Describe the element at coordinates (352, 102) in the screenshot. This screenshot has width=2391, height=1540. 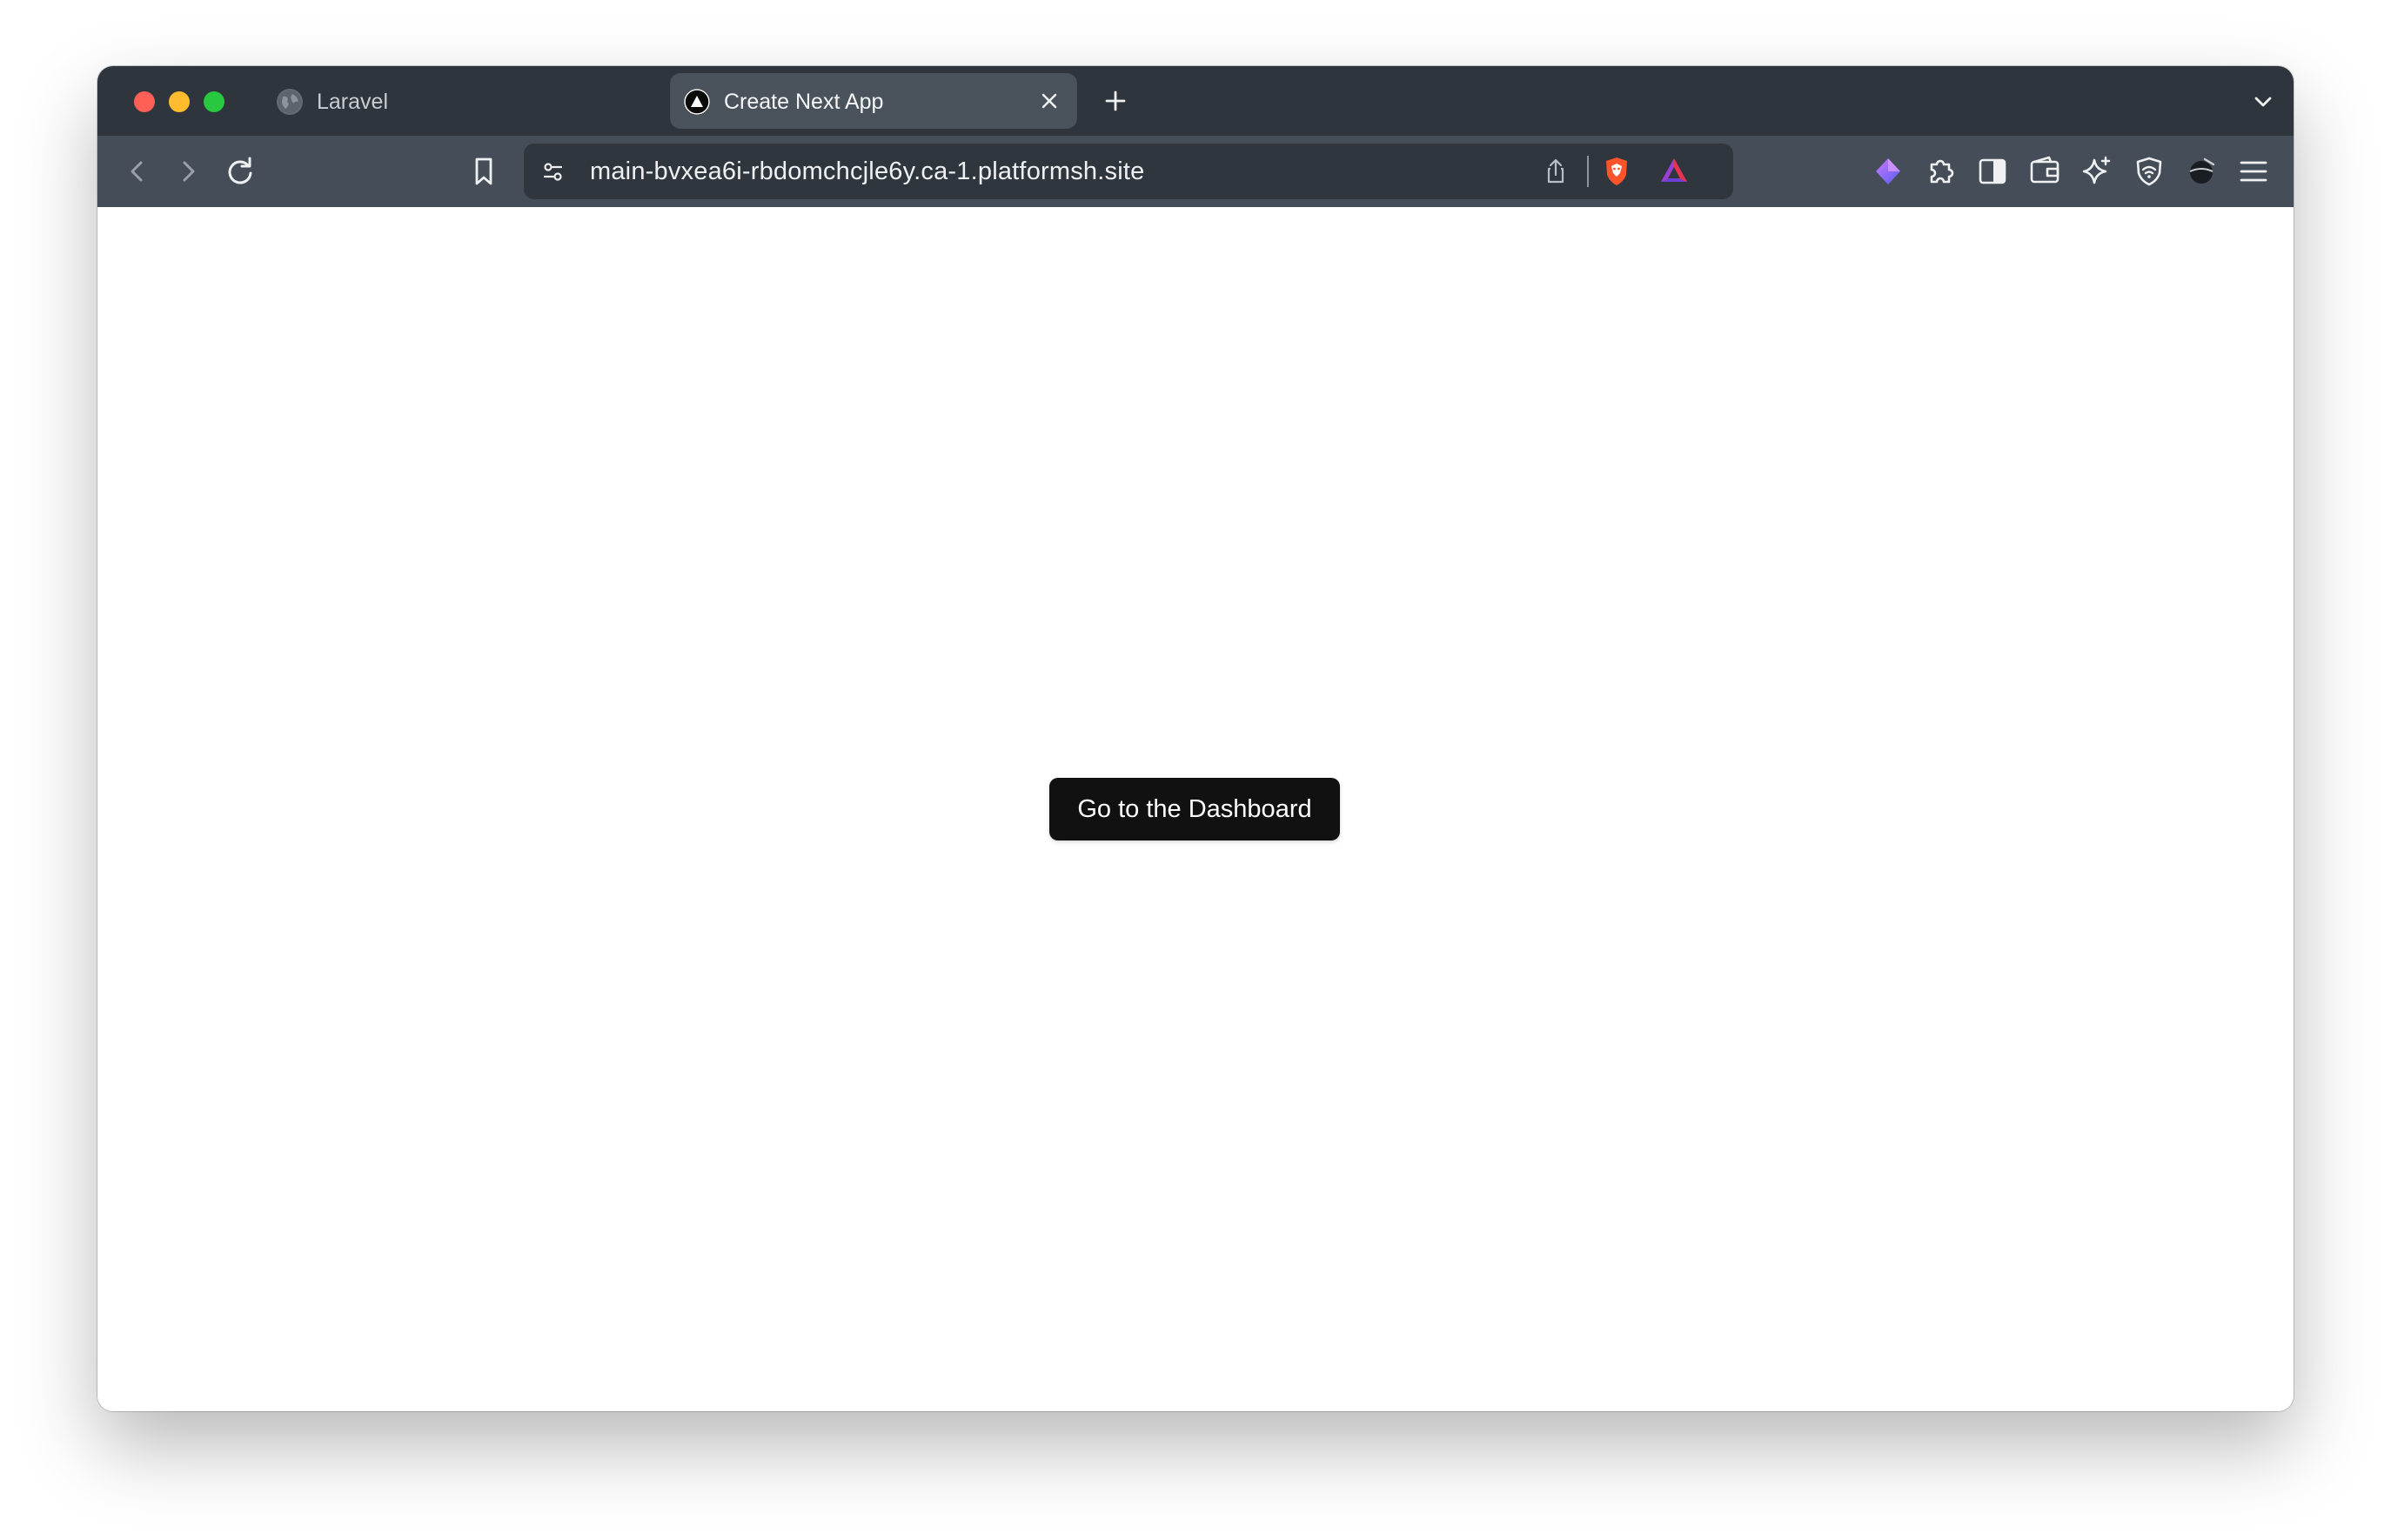
I see `tab-title: Laravel` at that location.